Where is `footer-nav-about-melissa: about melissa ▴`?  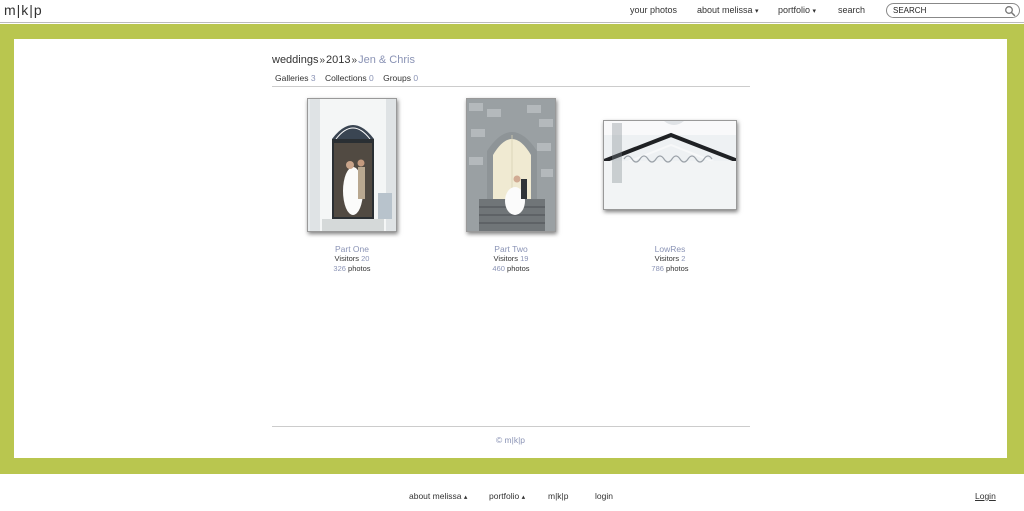
footer-nav-about-melissa: about melissa ▴ is located at coordinates (438, 496).